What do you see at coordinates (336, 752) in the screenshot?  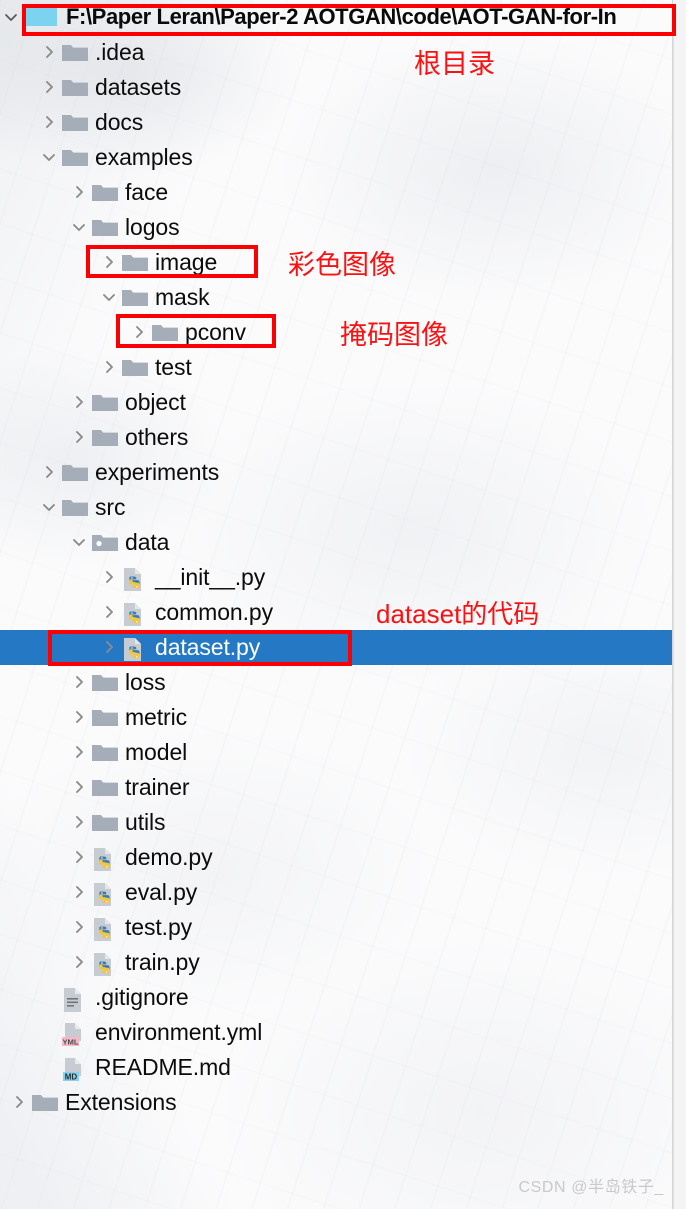 I see `tree-row: model` at bounding box center [336, 752].